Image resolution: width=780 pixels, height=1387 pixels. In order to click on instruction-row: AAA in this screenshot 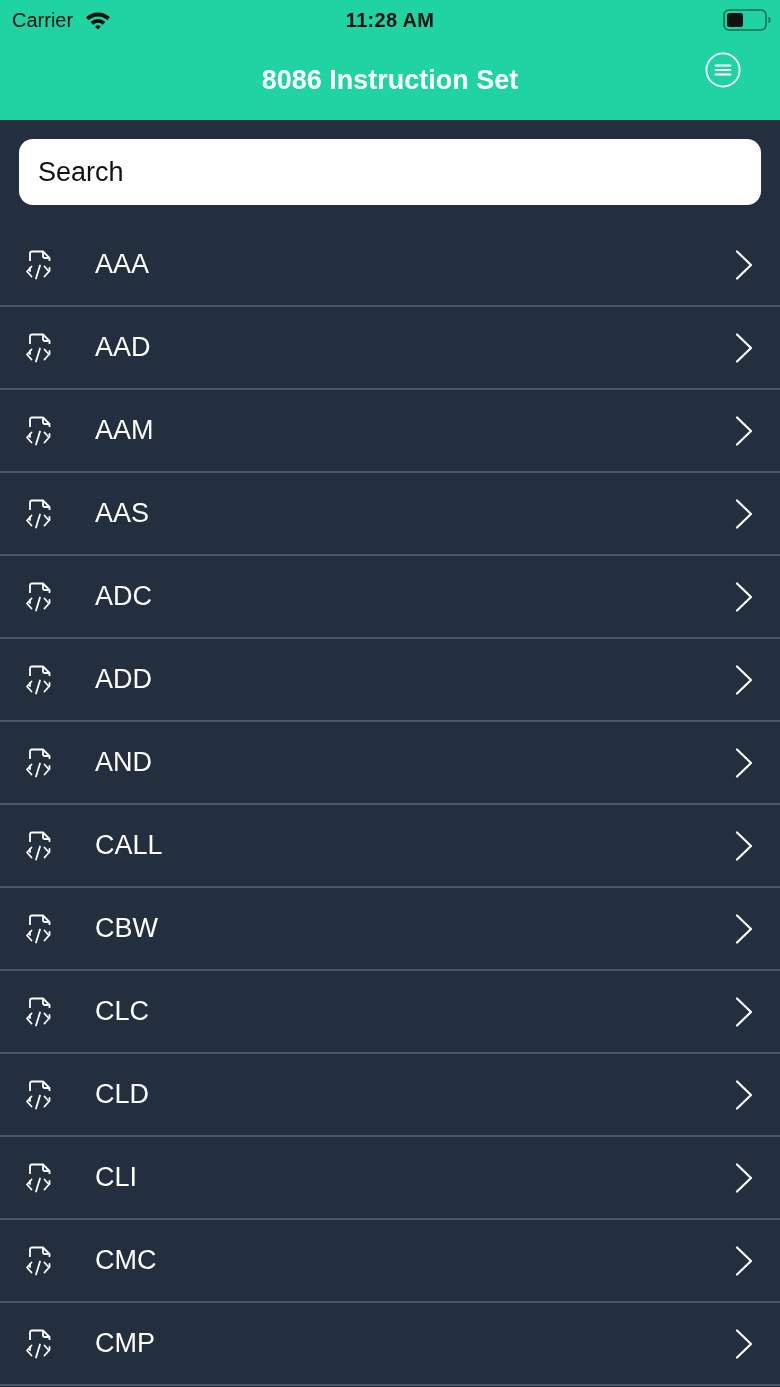, I will do `click(390, 265)`.